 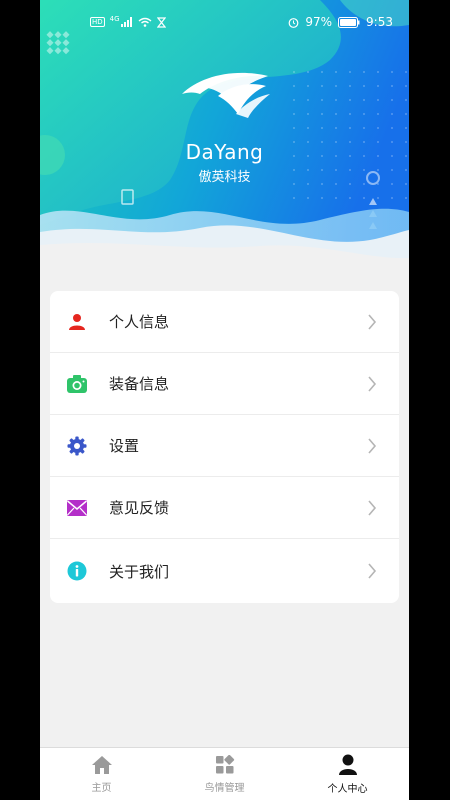 I want to click on hourglass-icon, so click(x=161, y=22).